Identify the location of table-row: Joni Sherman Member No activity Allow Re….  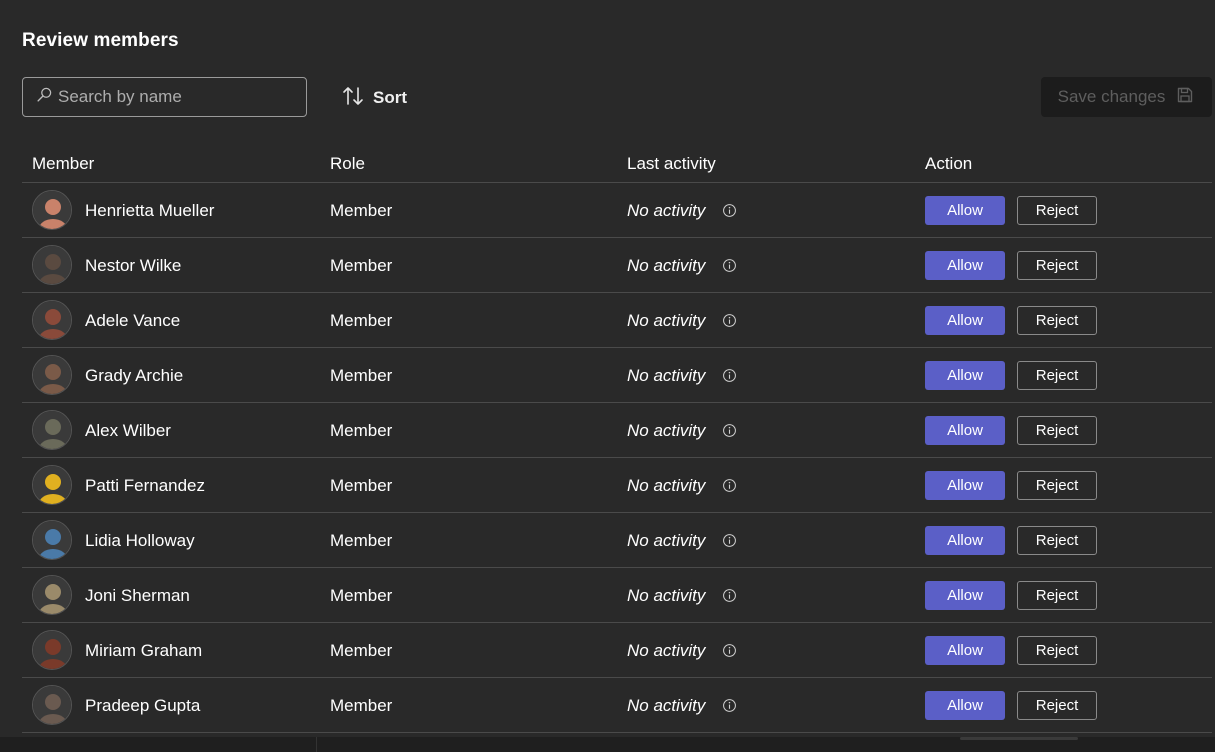
(617, 595).